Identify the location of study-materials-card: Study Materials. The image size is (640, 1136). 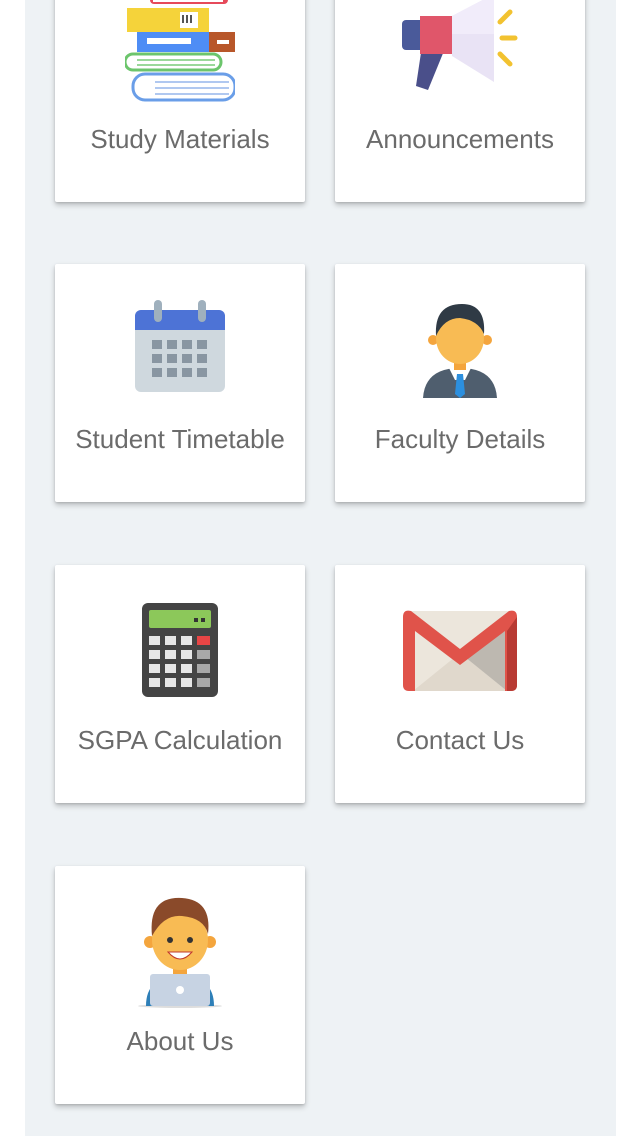
(180, 101).